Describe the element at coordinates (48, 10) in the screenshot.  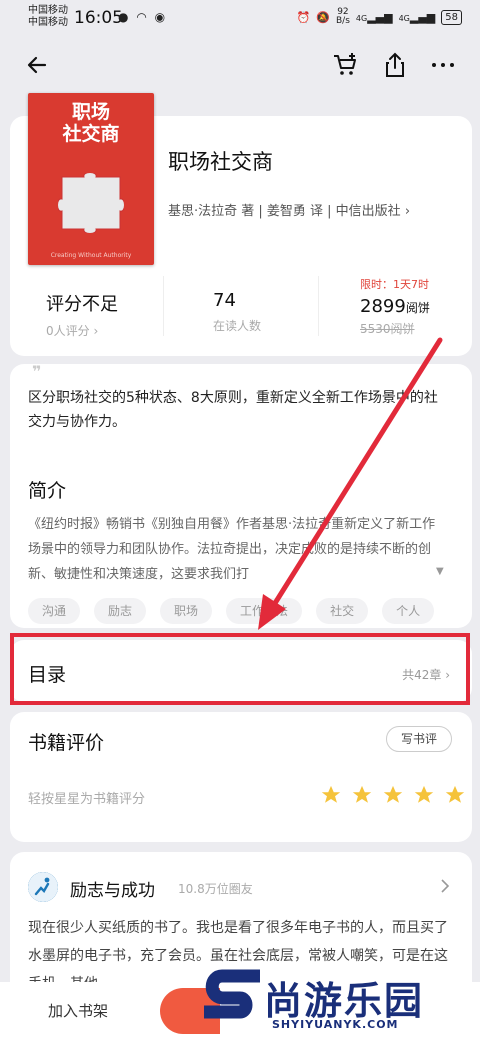
I see `carrier-1: 中国移动` at that location.